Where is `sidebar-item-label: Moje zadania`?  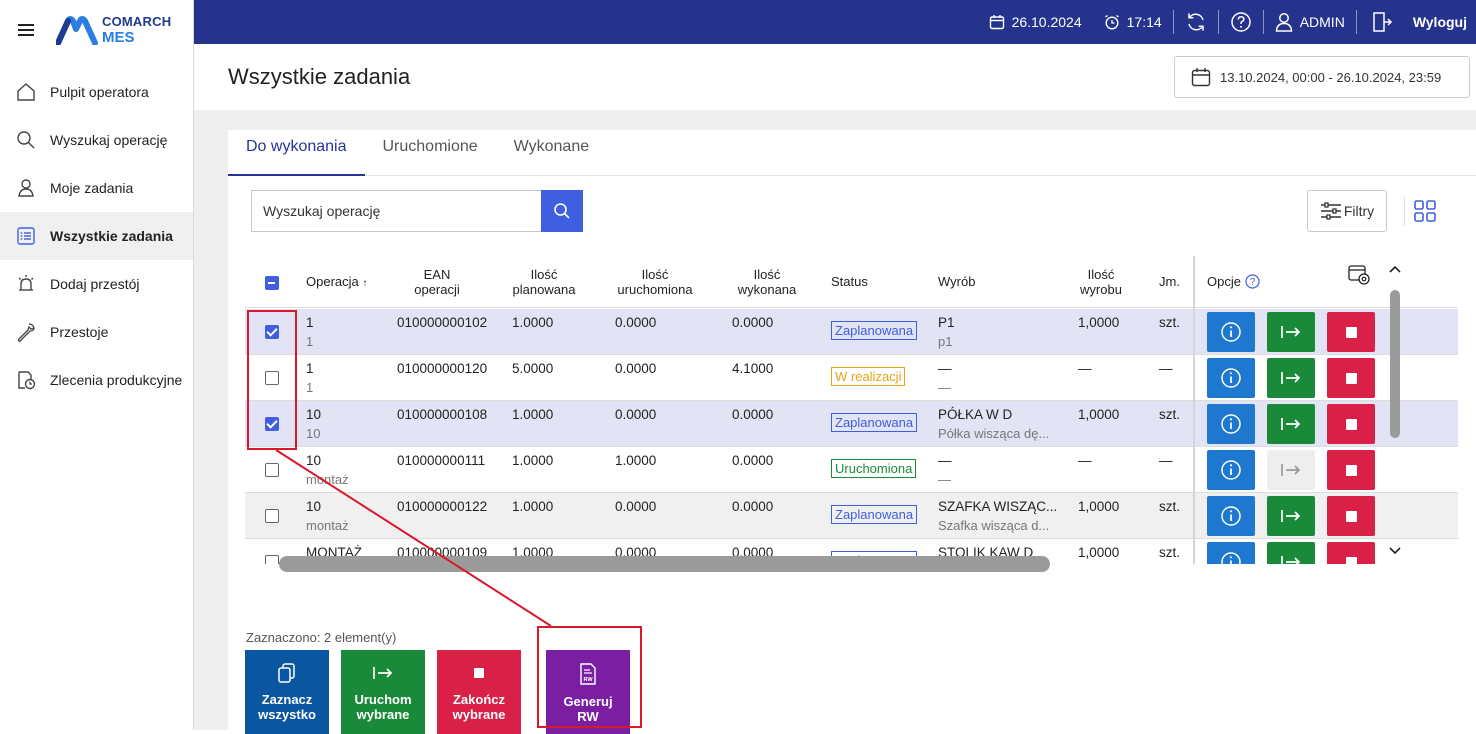 sidebar-item-label: Moje zadania is located at coordinates (92, 188).